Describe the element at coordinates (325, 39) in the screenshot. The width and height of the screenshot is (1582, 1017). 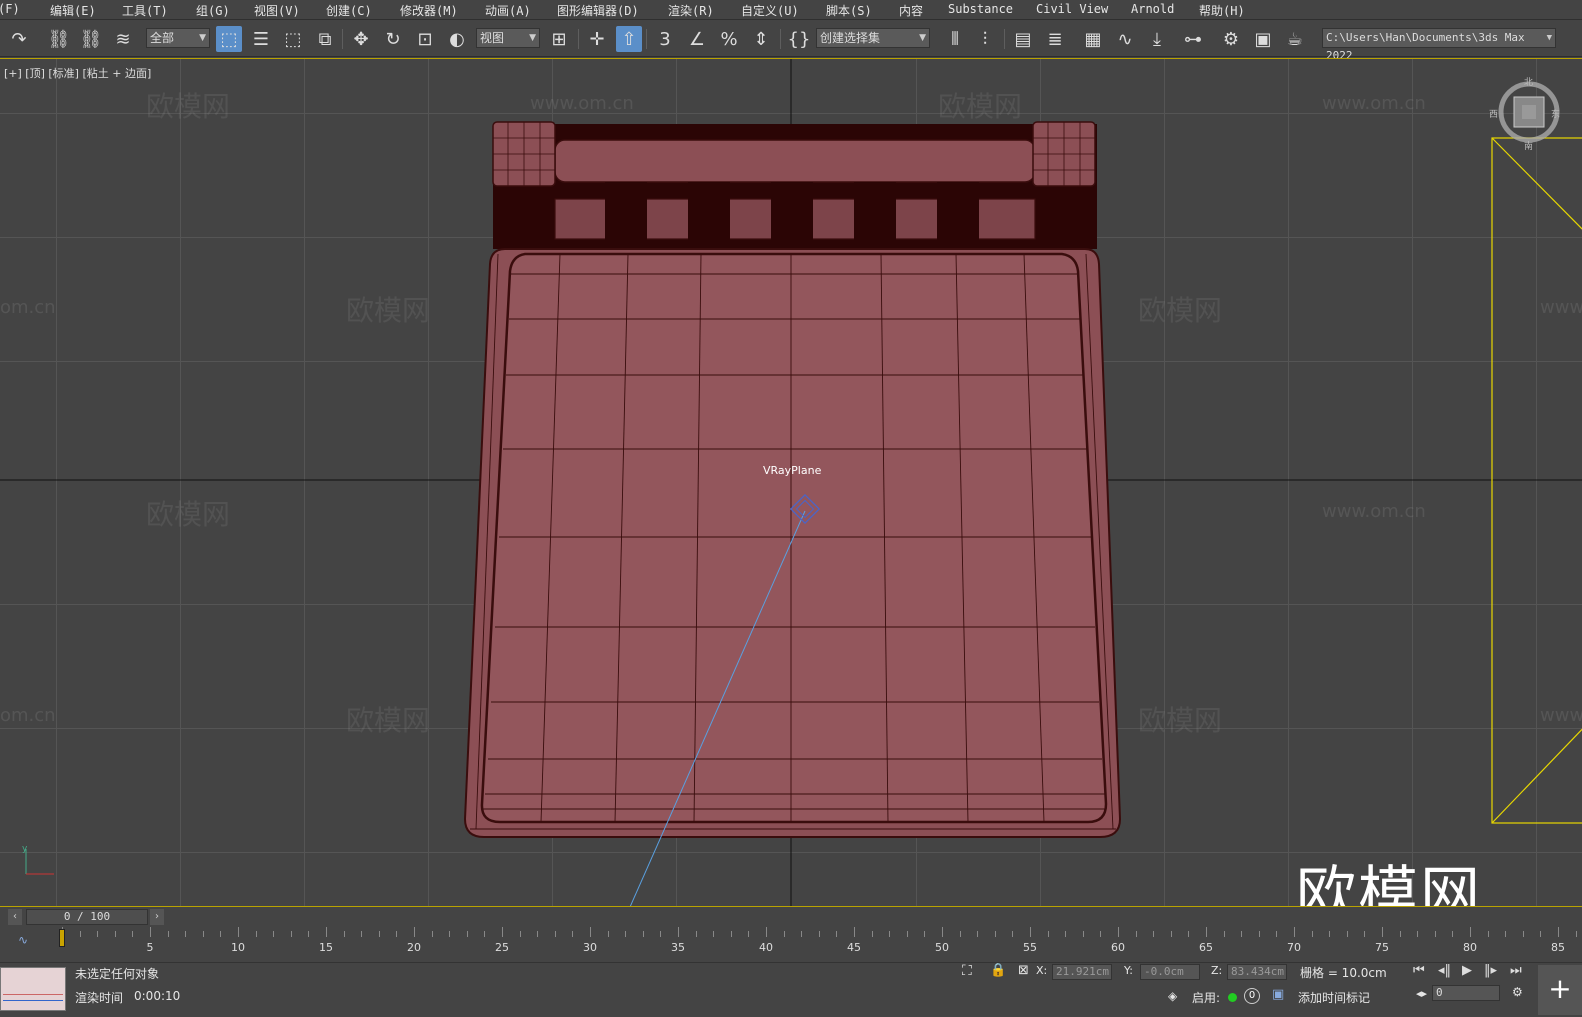
I see `window-crossing-icon: ⧉` at that location.